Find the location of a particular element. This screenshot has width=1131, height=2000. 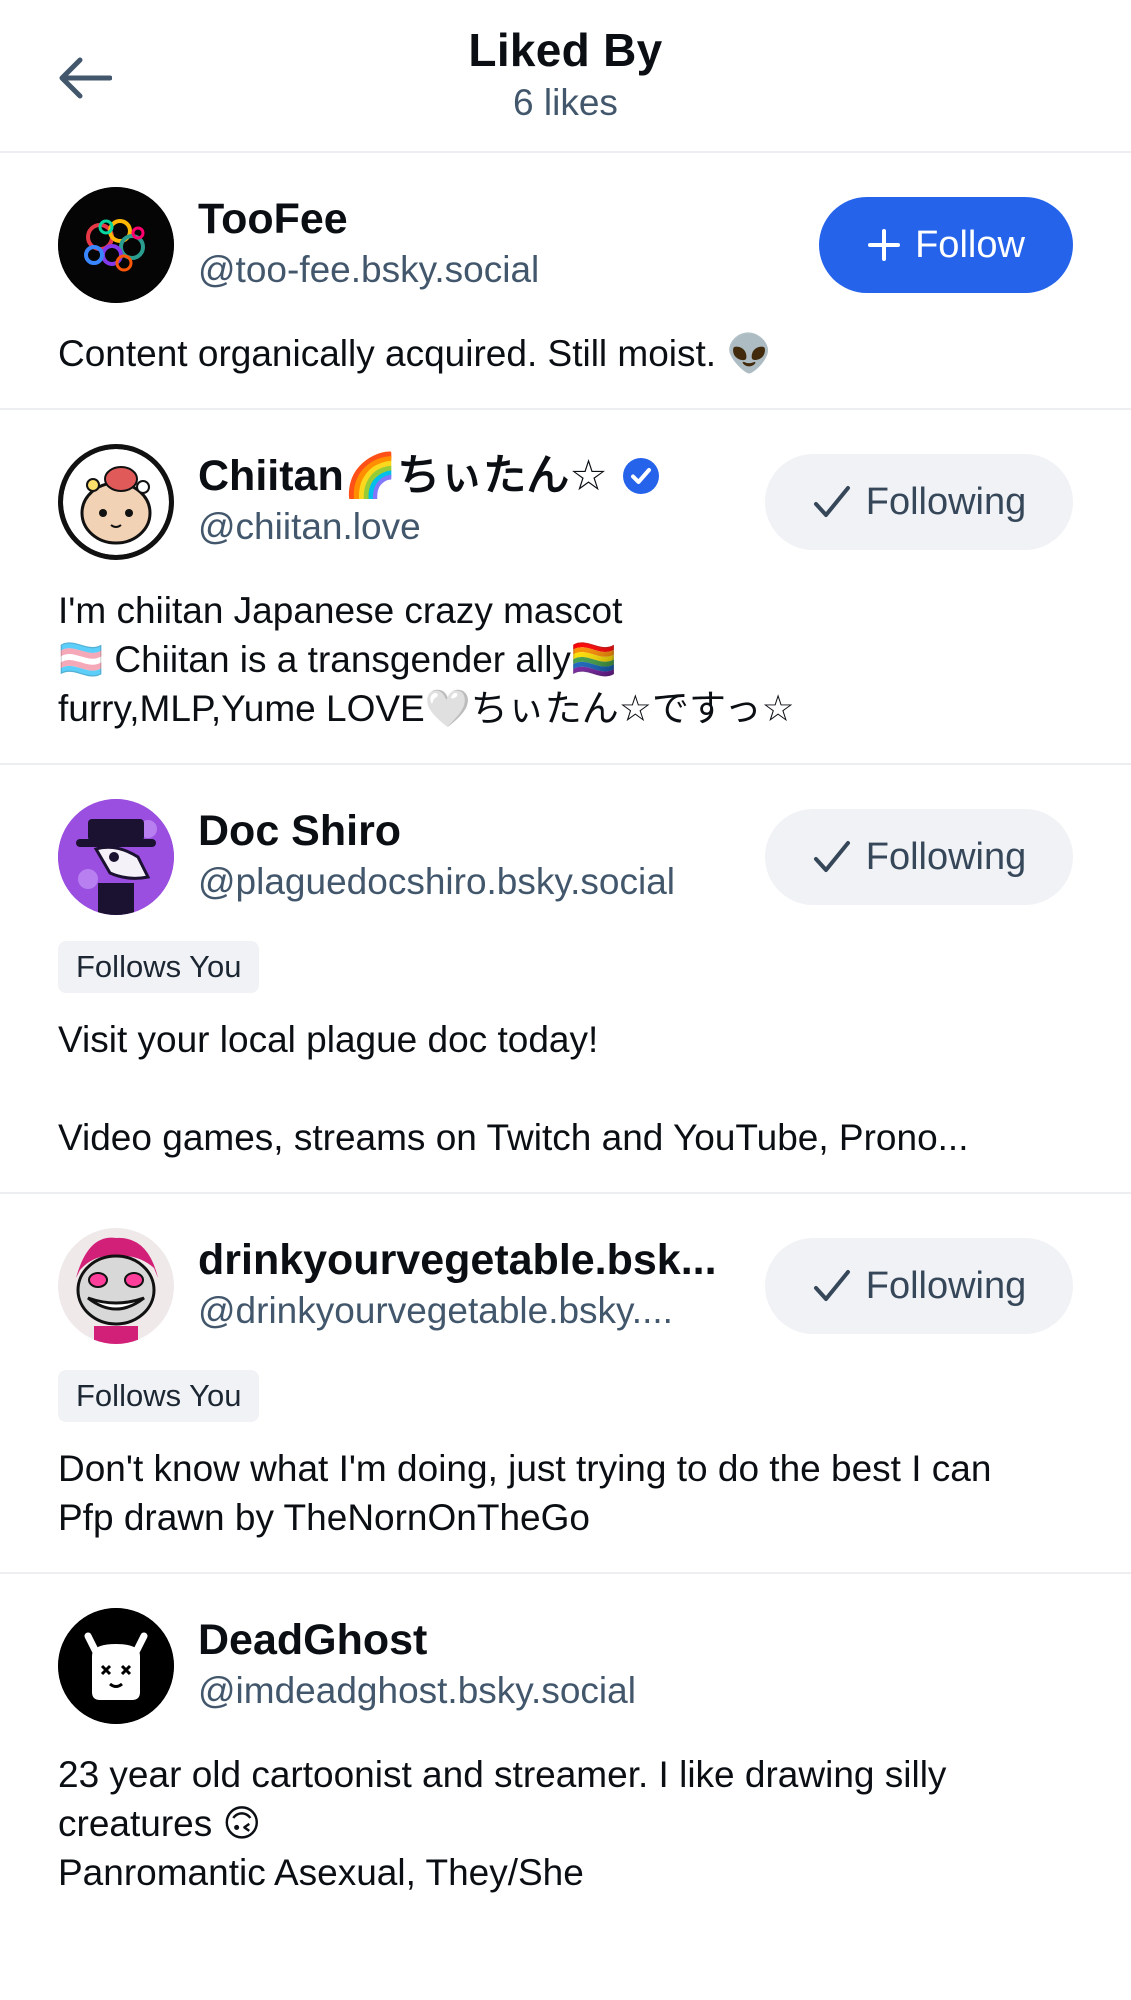

follow-button-label: Follow is located at coordinates (970, 244).